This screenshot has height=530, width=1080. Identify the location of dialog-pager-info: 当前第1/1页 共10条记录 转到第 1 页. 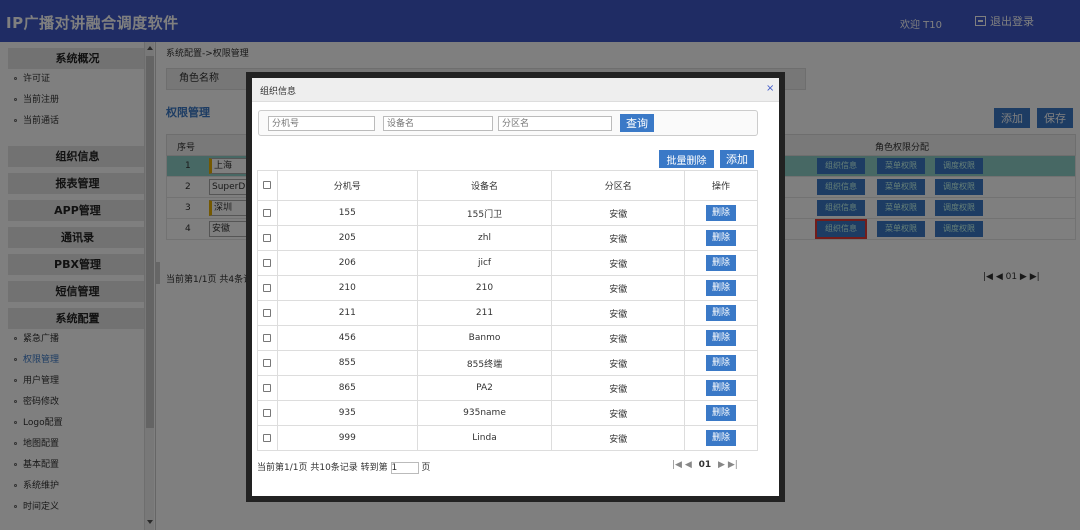
(344, 467).